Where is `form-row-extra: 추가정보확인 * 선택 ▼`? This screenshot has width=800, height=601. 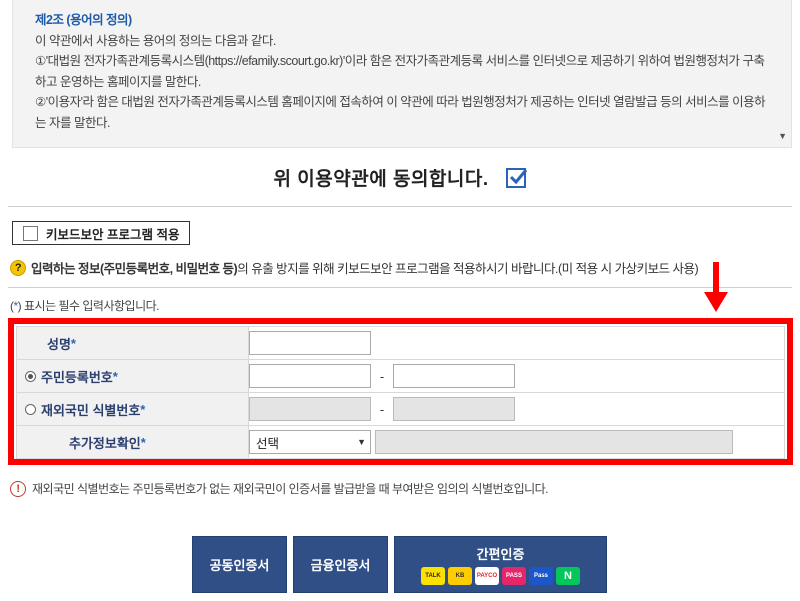
form-row-extra: 추가정보확인 * 선택 ▼ is located at coordinates (400, 442).